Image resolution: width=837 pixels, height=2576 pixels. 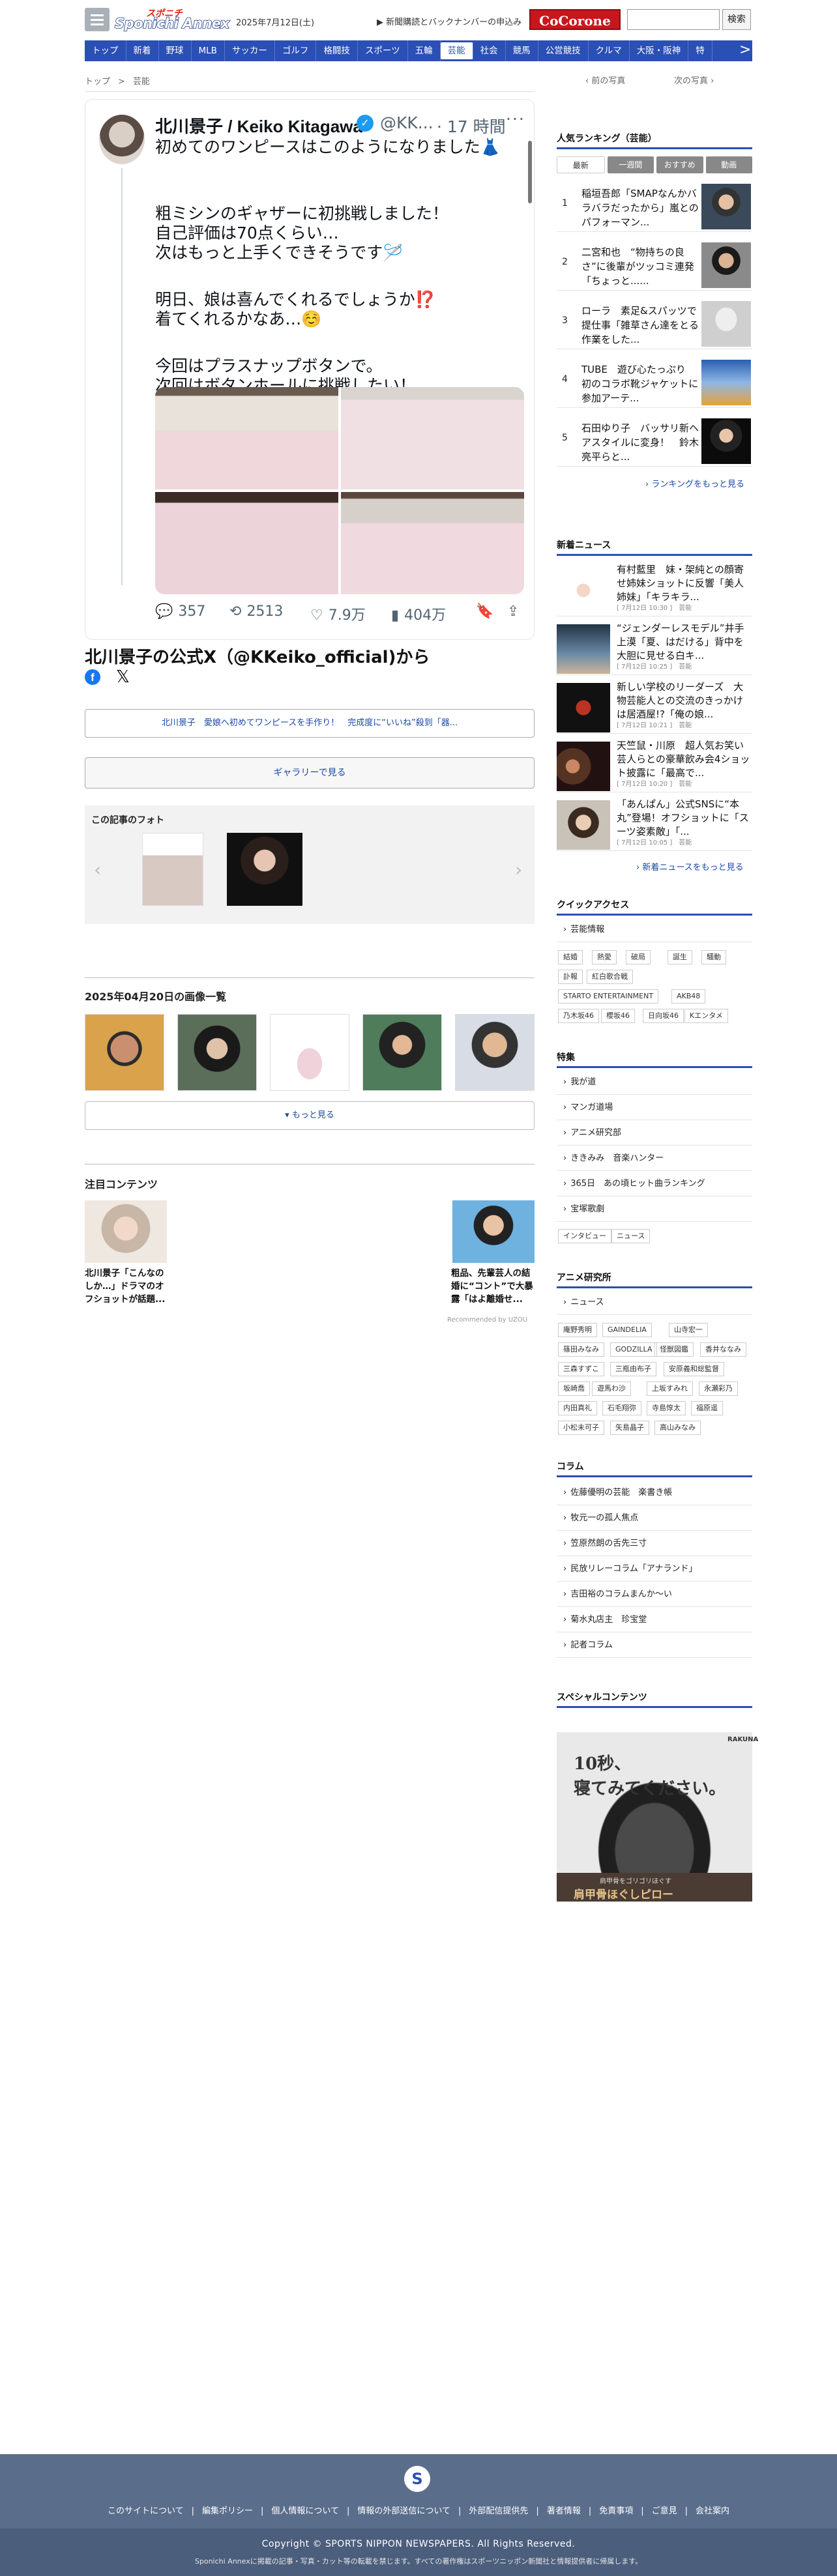 I want to click on bookmark-icon: 🔖, so click(x=485, y=611).